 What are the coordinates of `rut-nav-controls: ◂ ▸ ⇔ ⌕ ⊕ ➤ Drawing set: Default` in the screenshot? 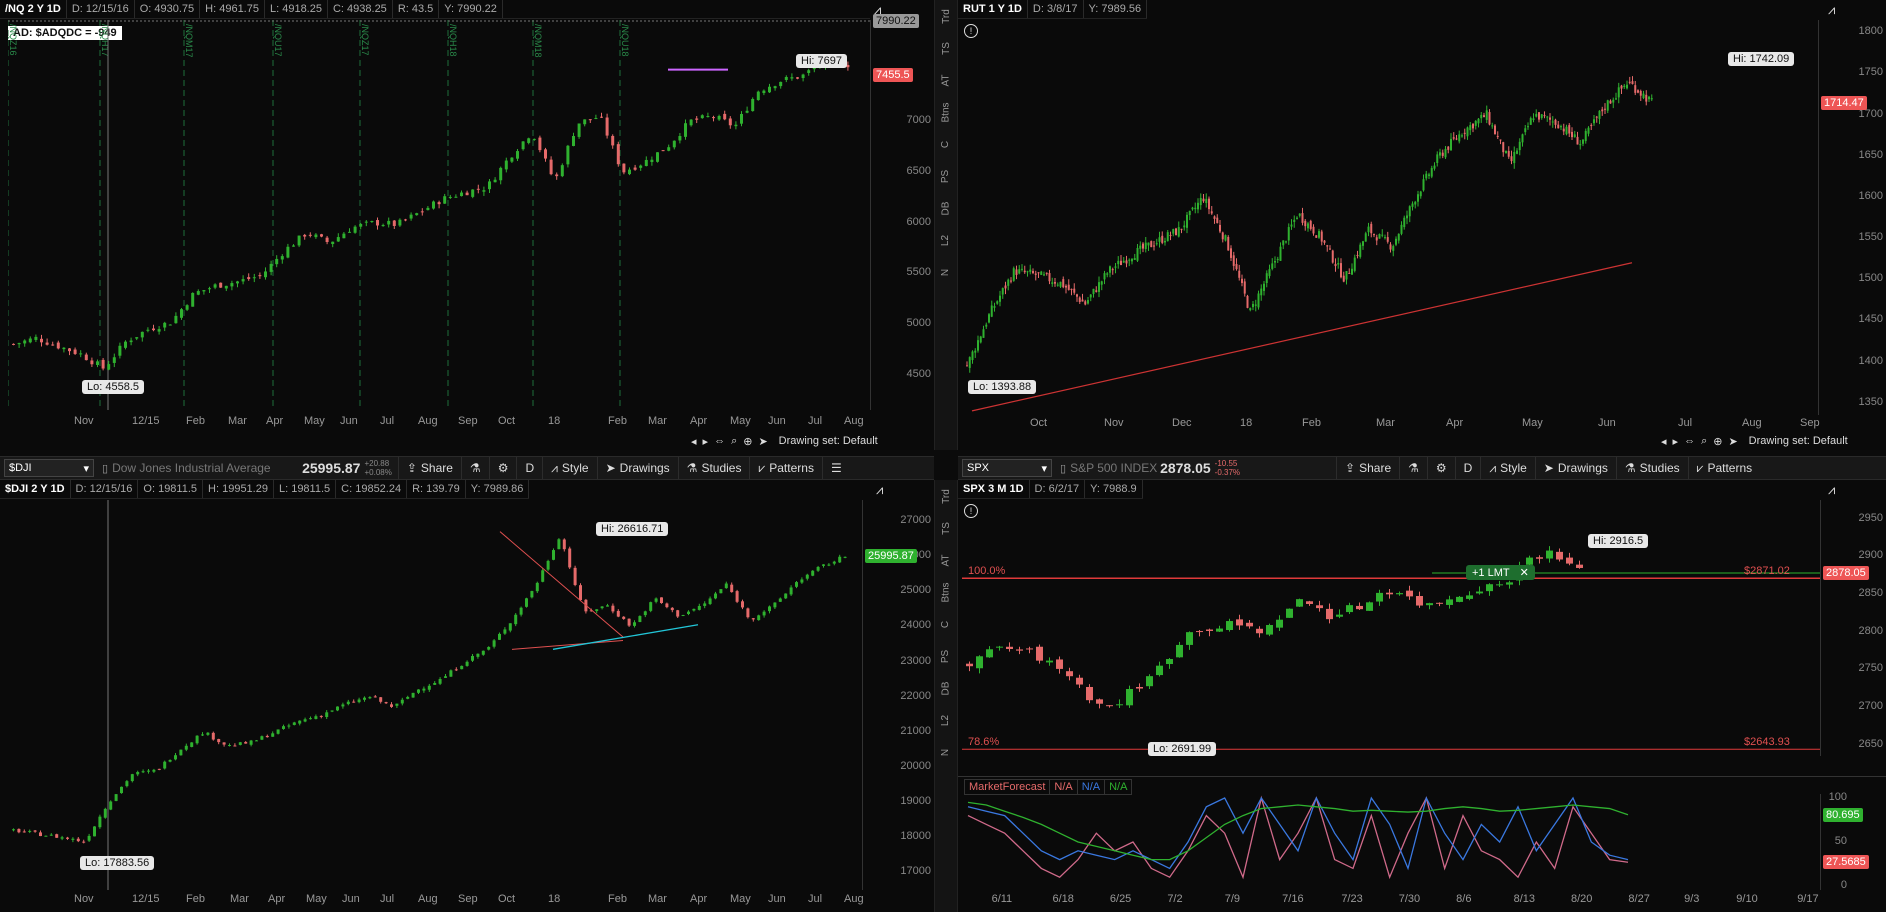 It's located at (1754, 441).